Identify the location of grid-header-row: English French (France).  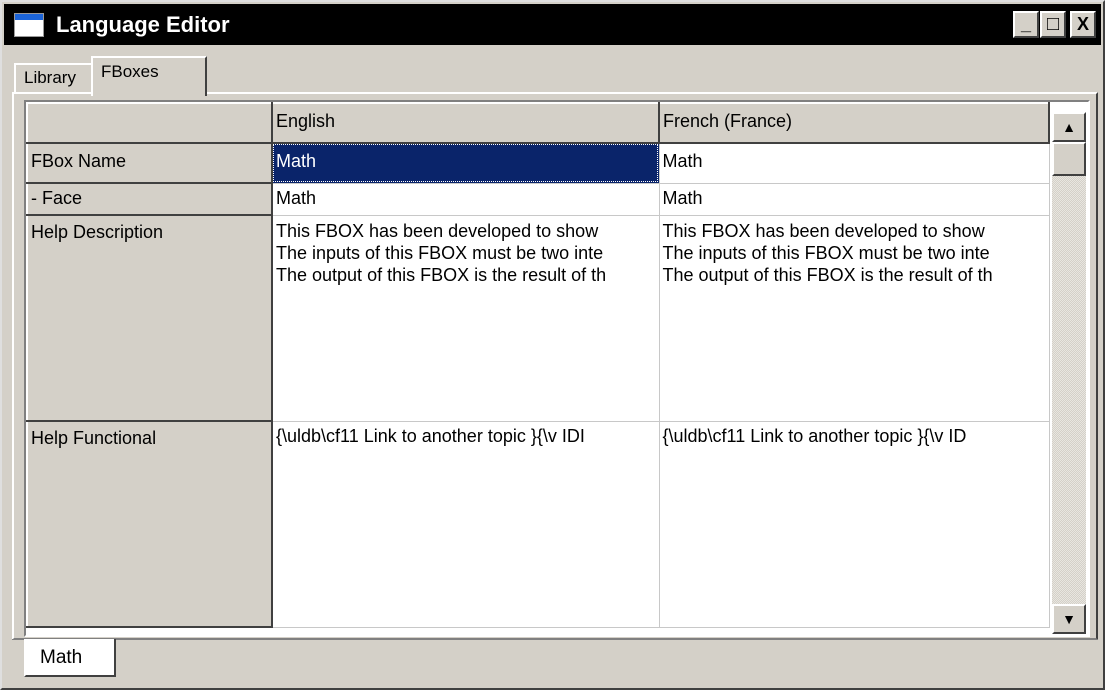
(538, 123).